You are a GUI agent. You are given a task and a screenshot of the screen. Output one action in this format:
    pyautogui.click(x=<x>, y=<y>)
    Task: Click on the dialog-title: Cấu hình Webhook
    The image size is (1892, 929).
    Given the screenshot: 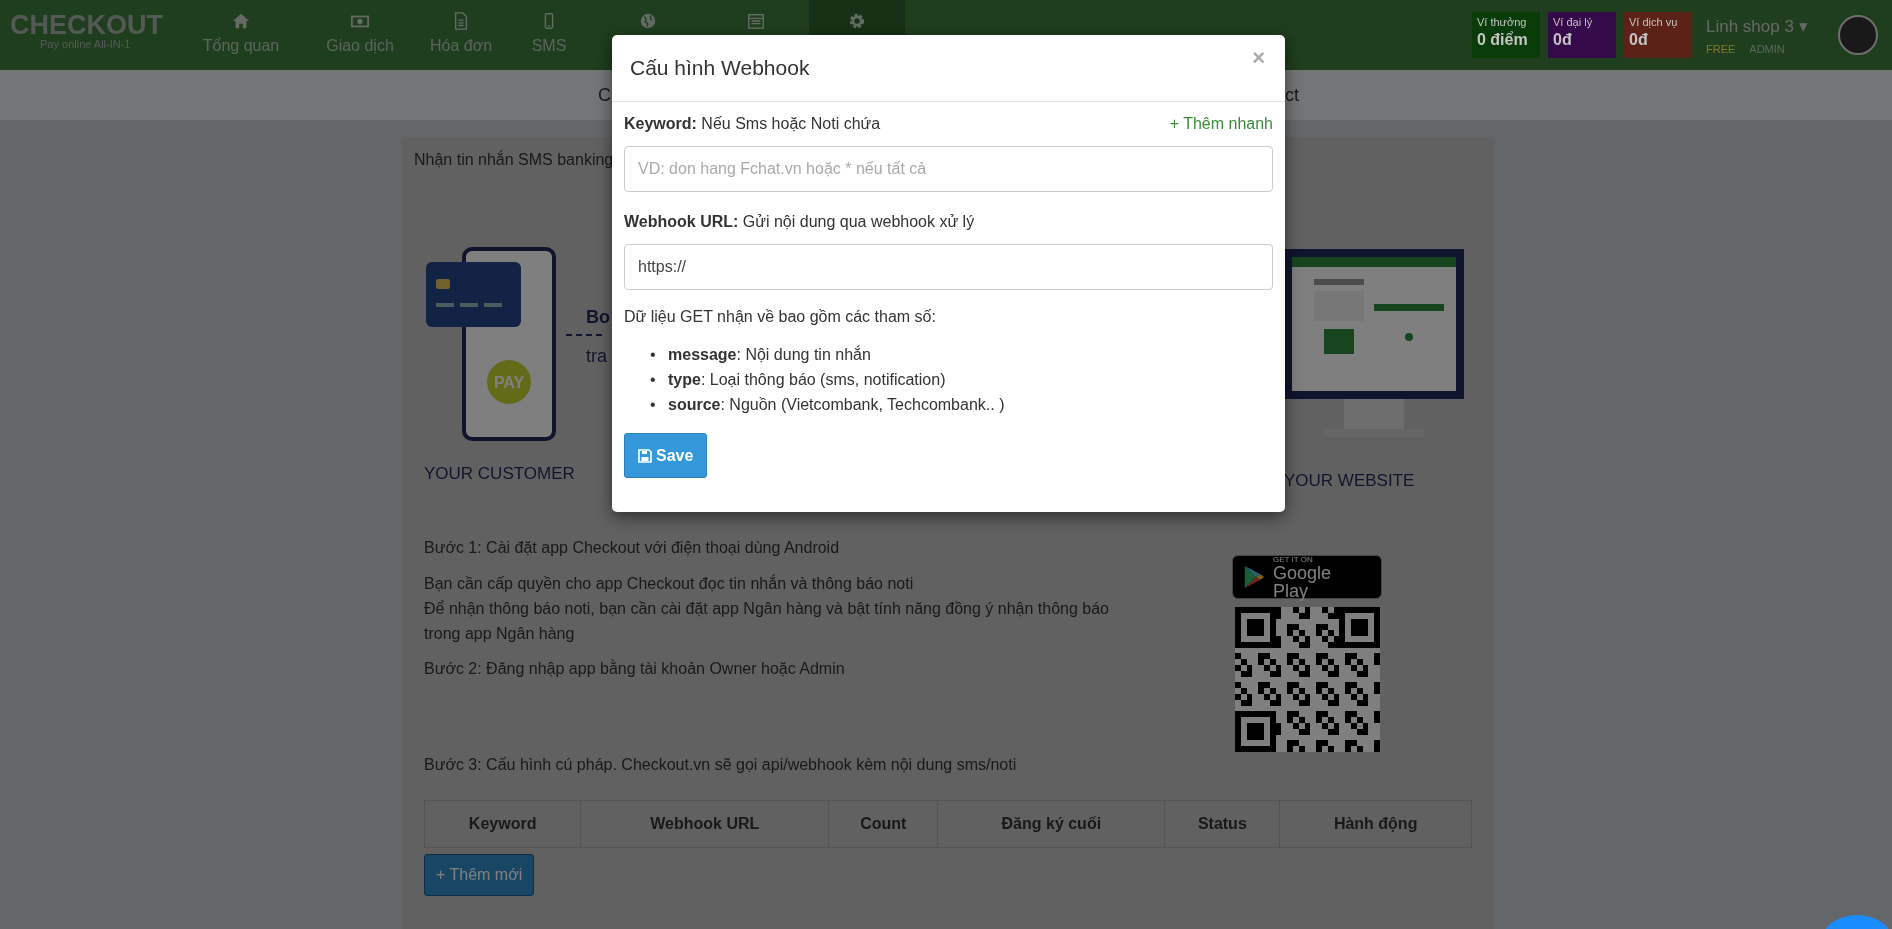 What is the action you would take?
    pyautogui.click(x=720, y=68)
    